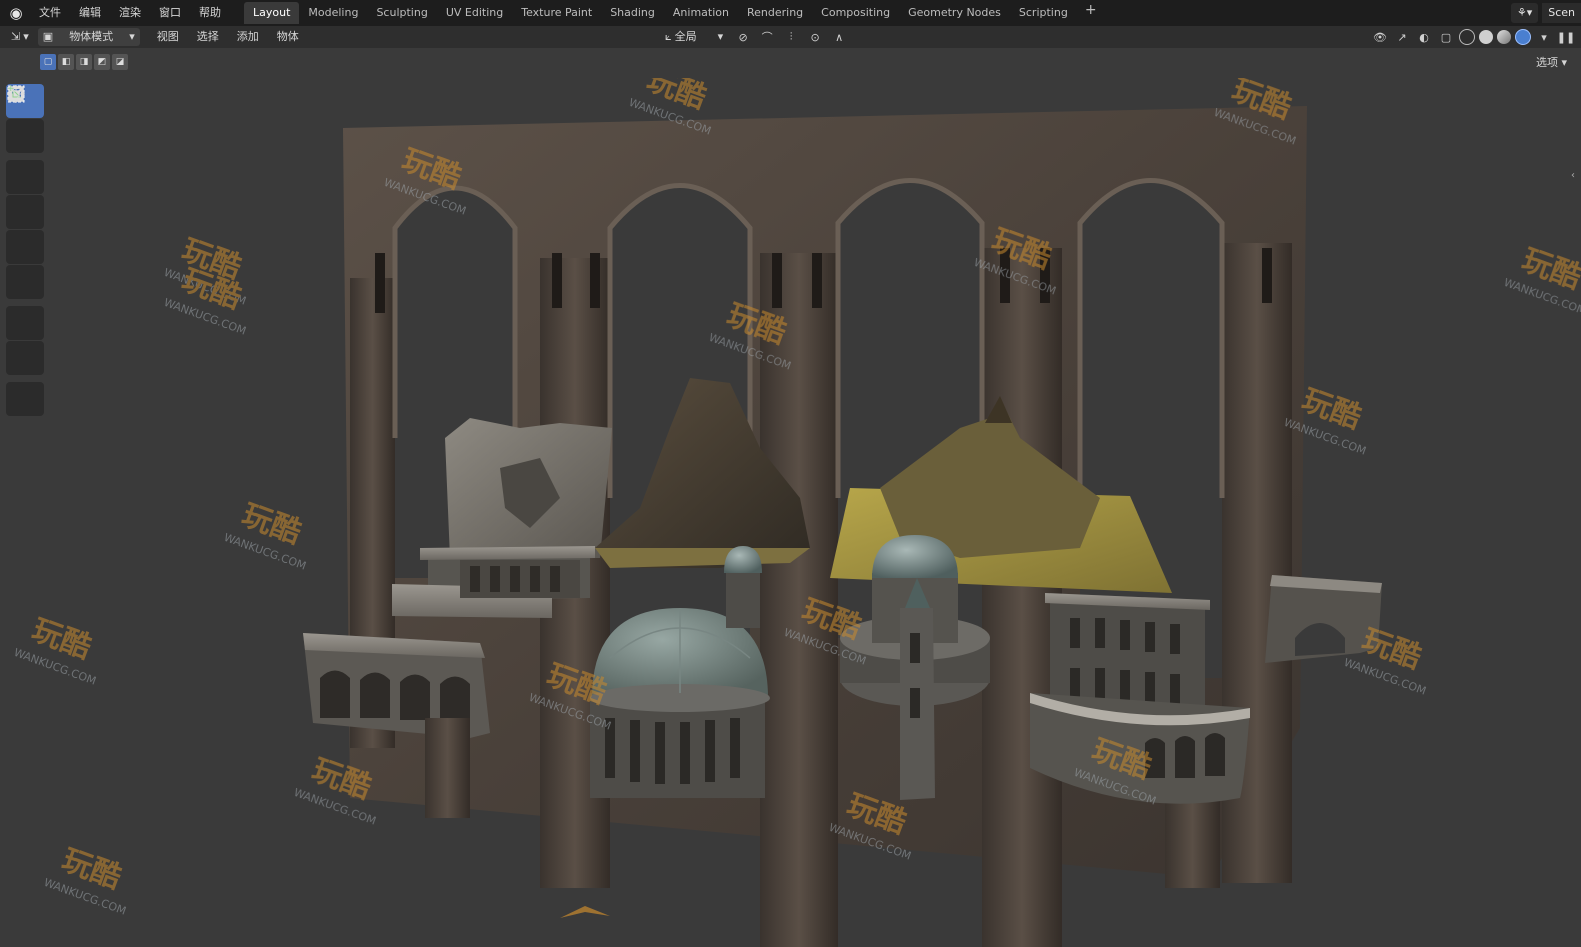  Describe the element at coordinates (743, 37) in the screenshot. I see `pivot-icon: ⊘` at that location.